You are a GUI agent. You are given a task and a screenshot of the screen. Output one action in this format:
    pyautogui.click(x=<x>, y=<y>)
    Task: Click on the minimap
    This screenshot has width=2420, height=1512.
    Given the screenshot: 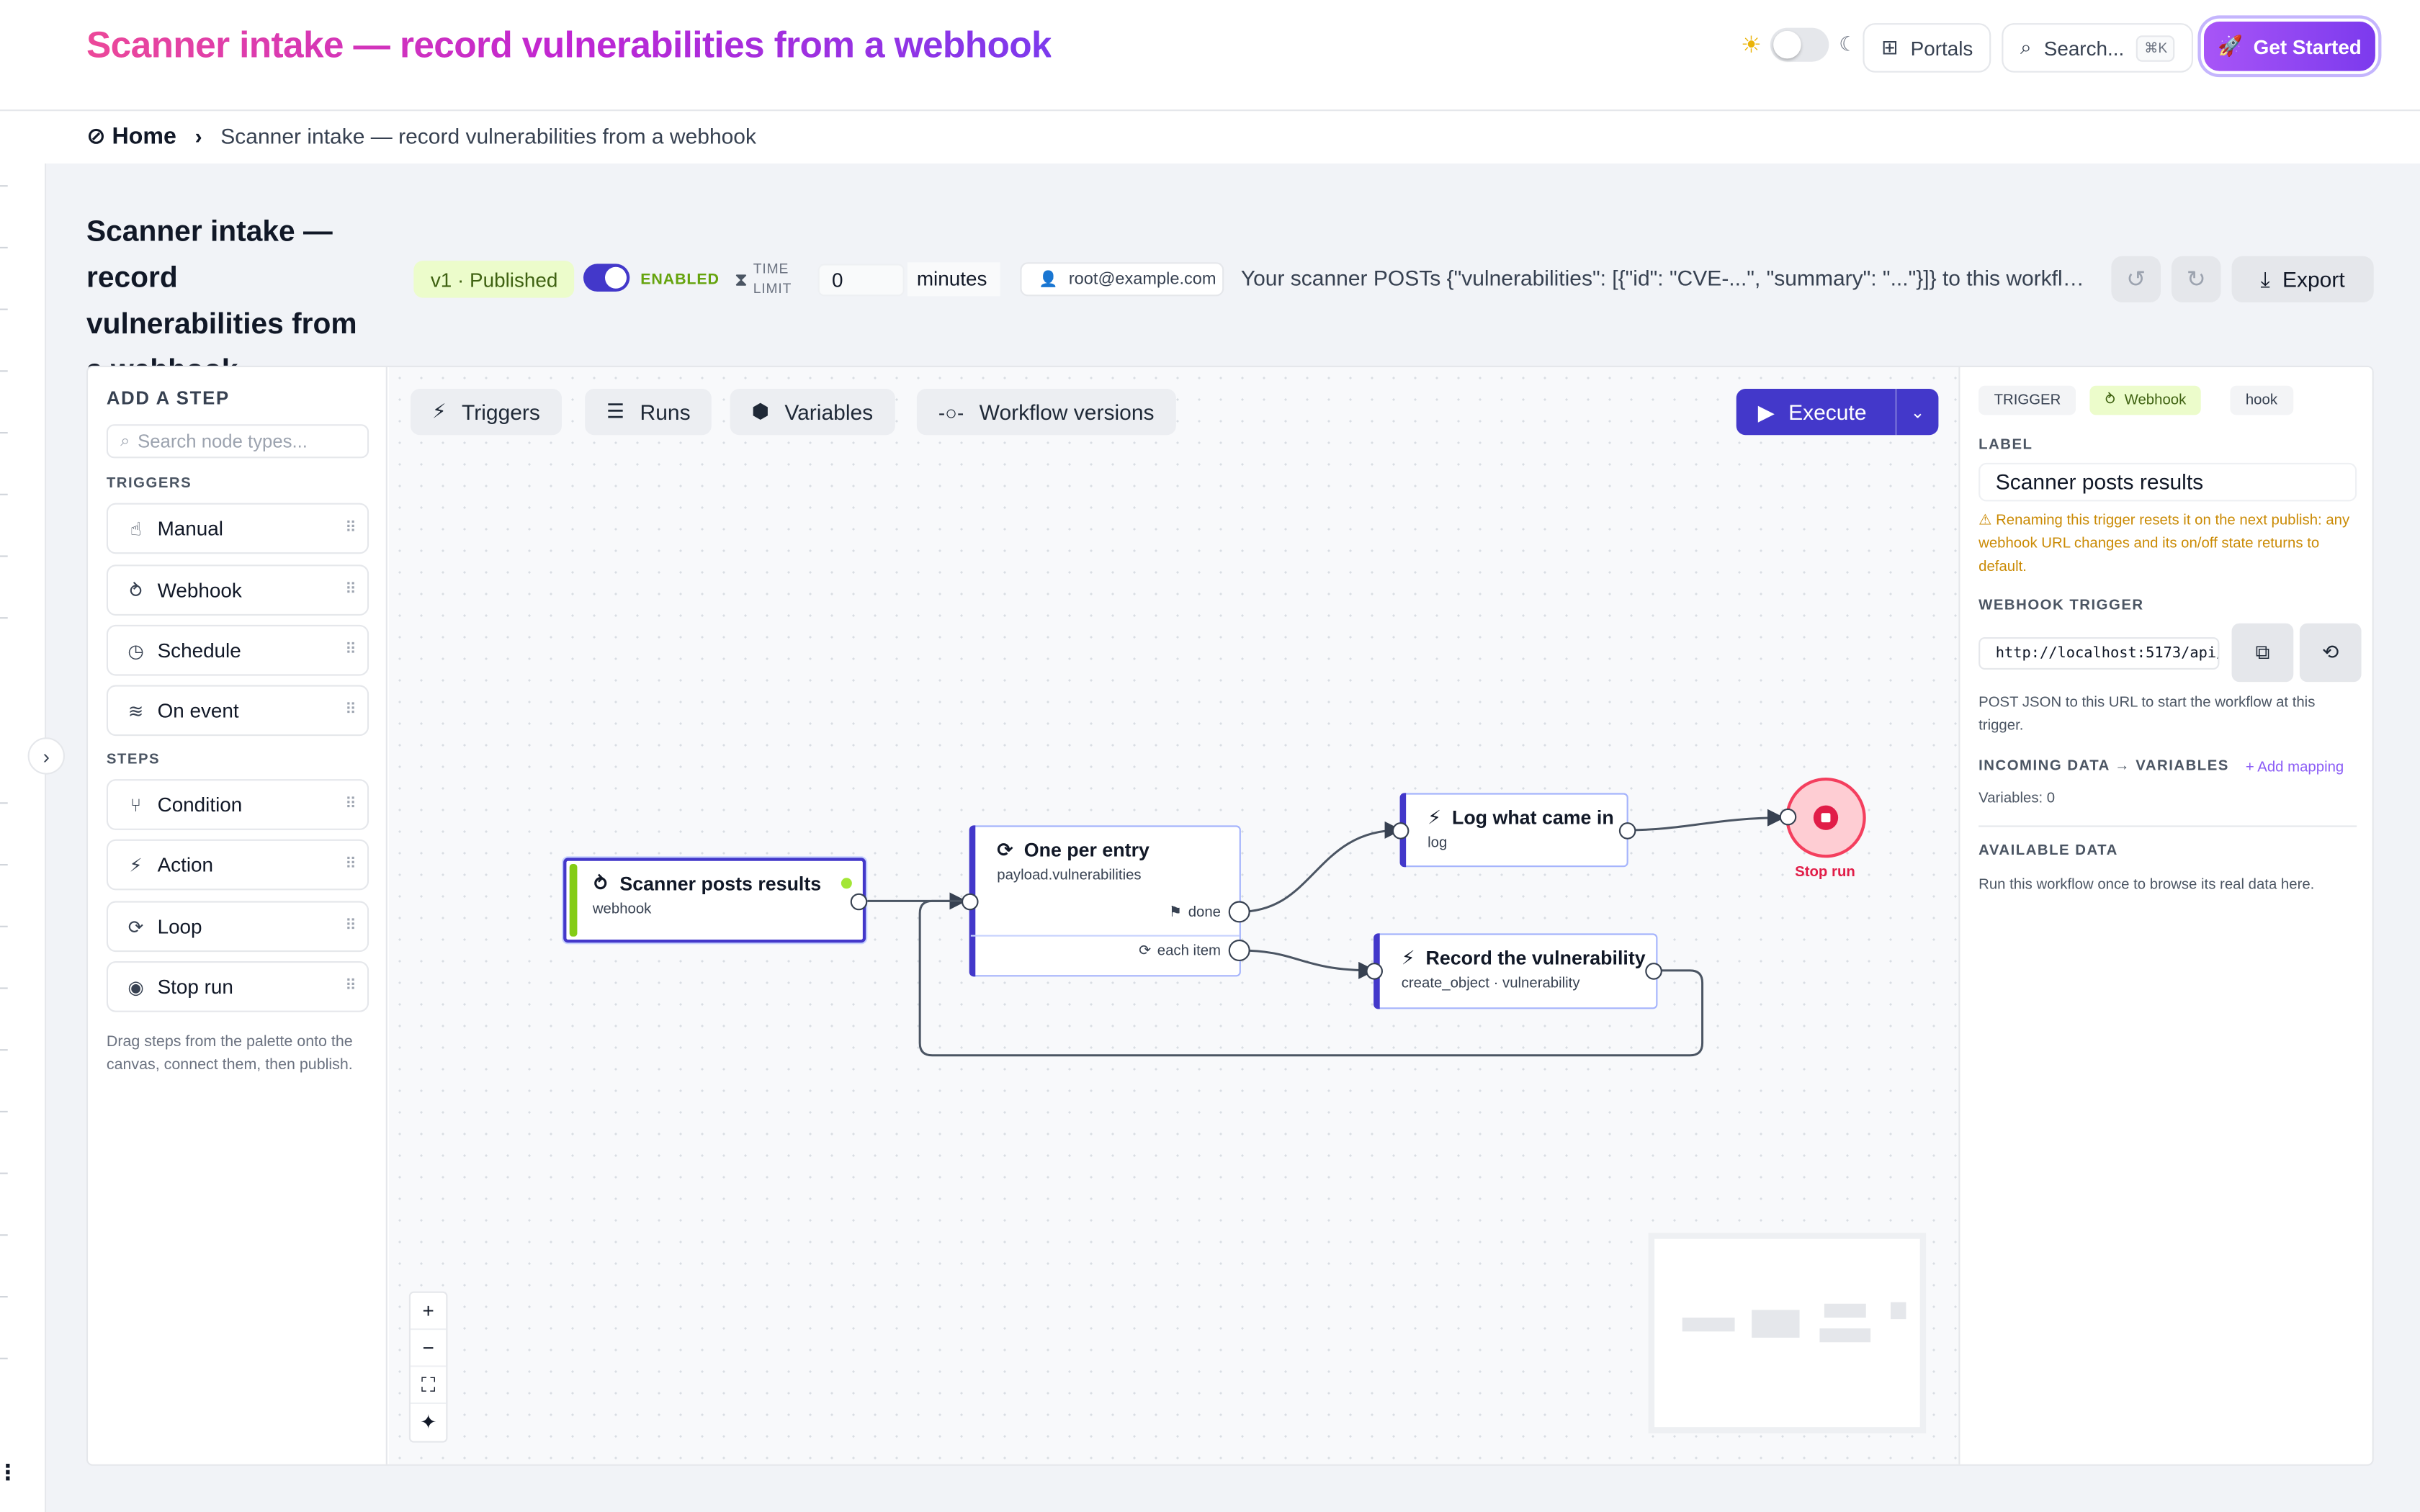 What is the action you would take?
    pyautogui.click(x=1787, y=1333)
    